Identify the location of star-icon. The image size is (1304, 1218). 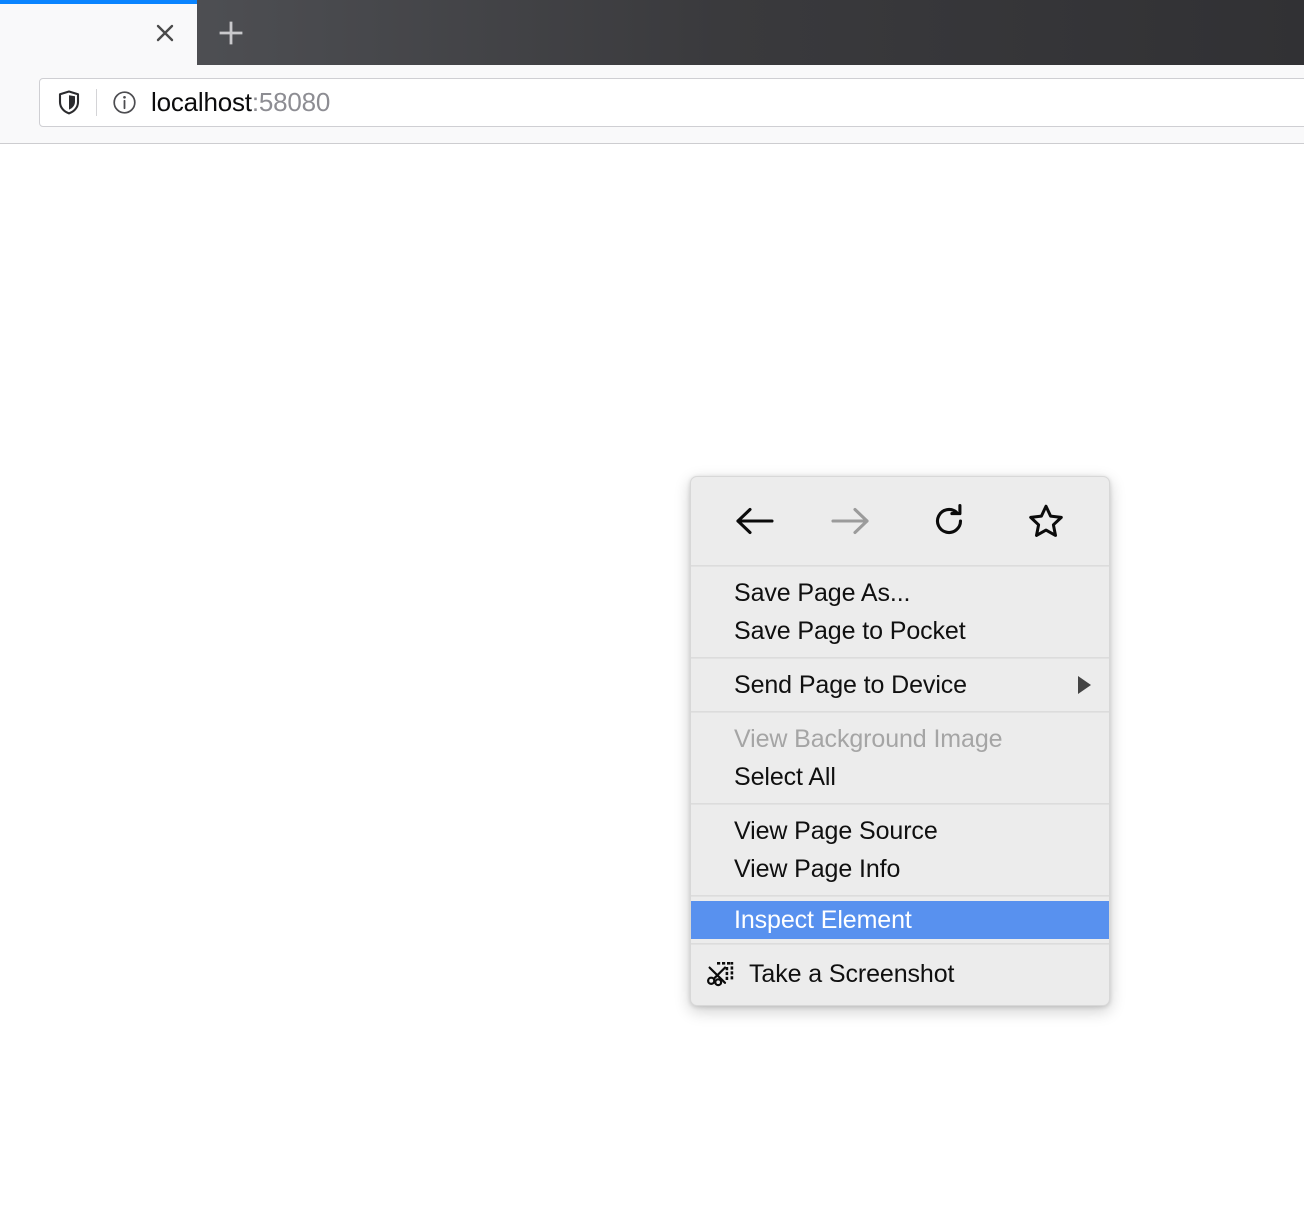
(1046, 520).